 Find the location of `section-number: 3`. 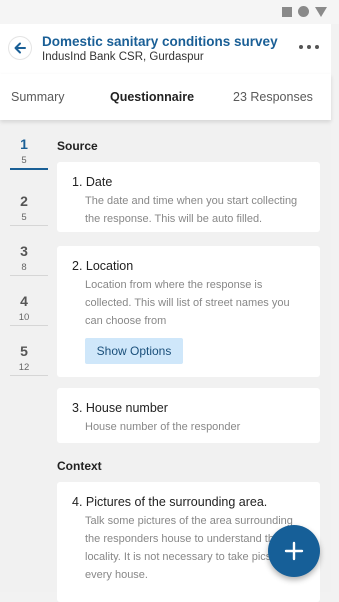

section-number: 3 is located at coordinates (24, 251).